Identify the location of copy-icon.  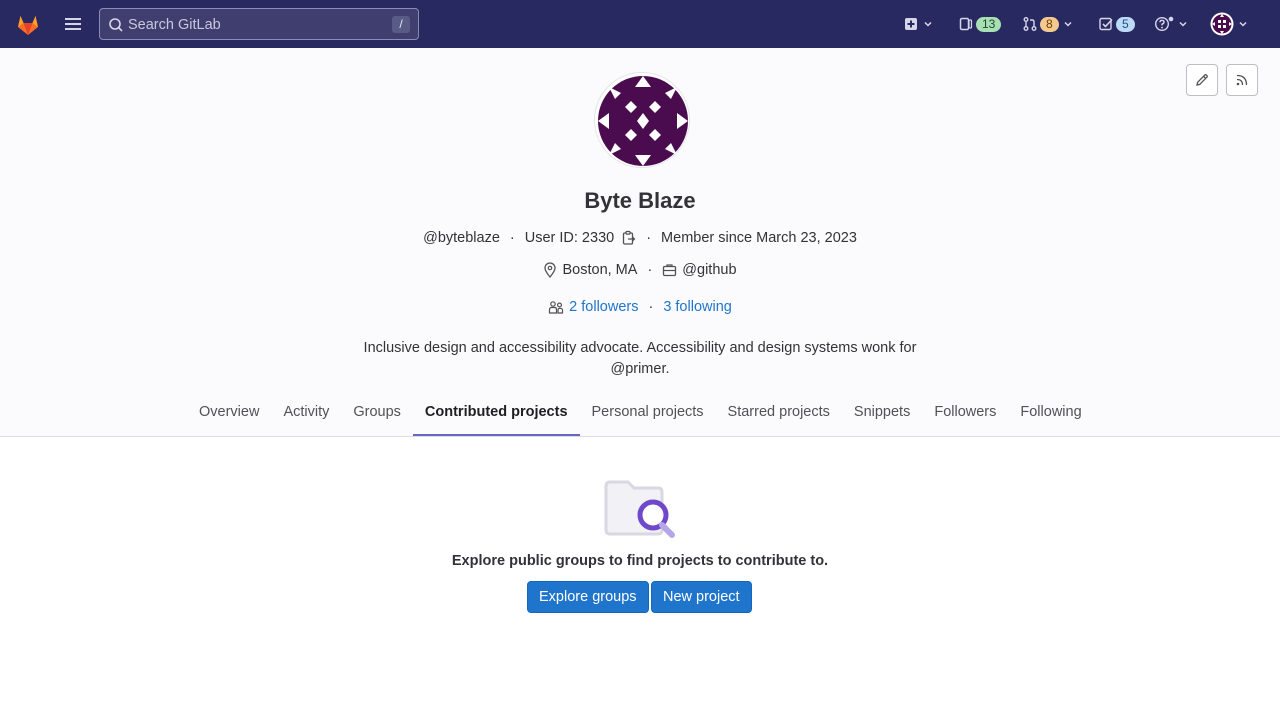
(629, 237).